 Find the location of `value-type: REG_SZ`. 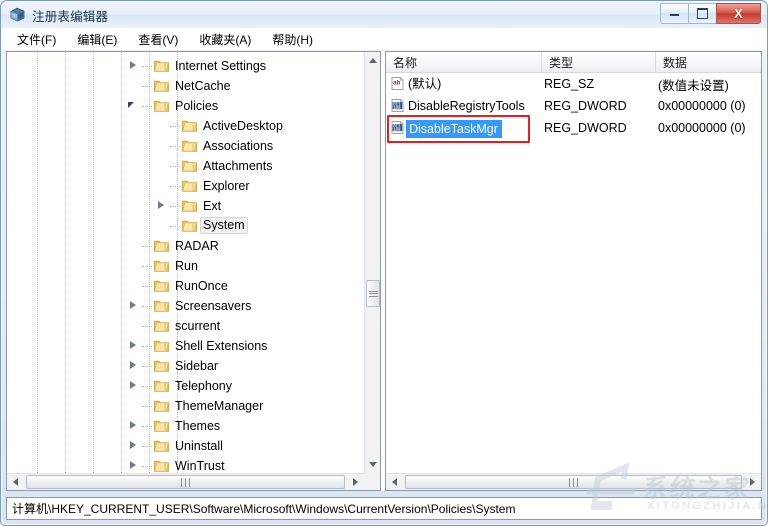

value-type: REG_SZ is located at coordinates (569, 84).